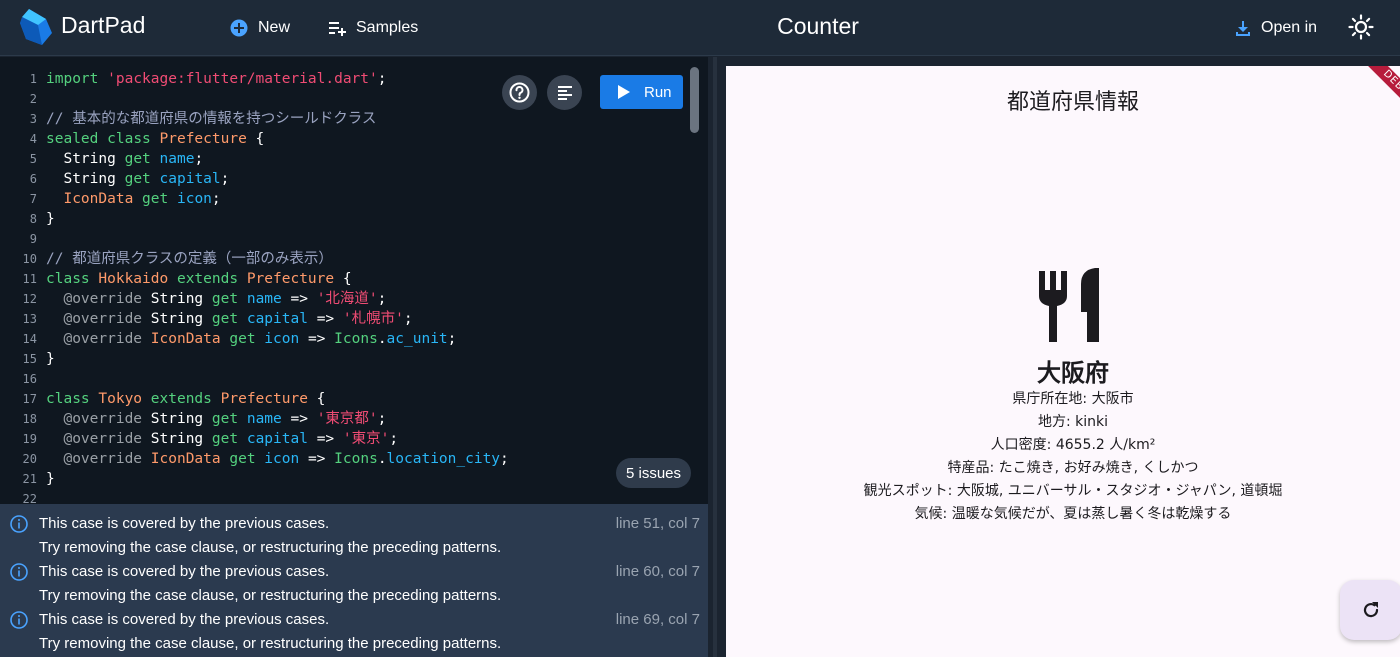  Describe the element at coordinates (641, 92) in the screenshot. I see `run-button: Run` at that location.